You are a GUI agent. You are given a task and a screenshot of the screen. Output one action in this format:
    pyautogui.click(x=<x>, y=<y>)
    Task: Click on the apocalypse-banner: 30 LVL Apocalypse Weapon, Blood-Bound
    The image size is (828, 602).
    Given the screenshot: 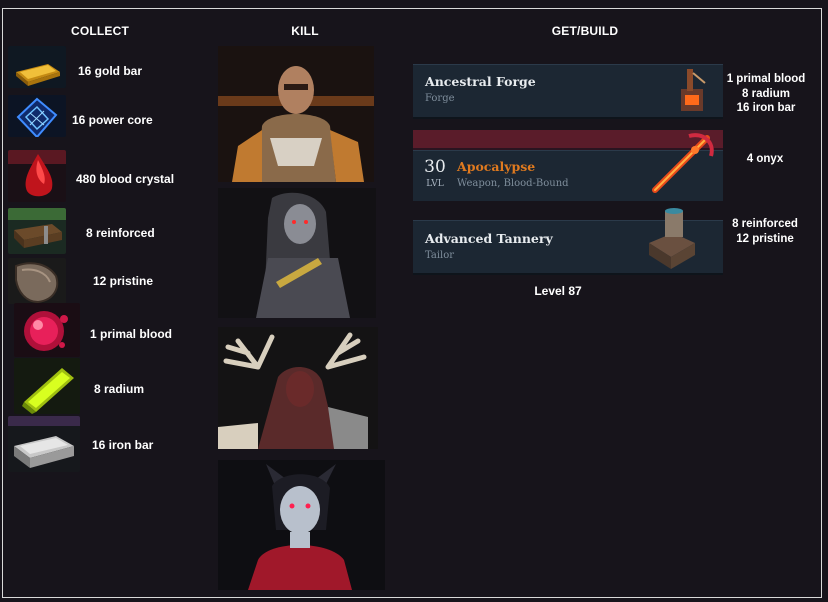 What is the action you would take?
    pyautogui.click(x=568, y=165)
    